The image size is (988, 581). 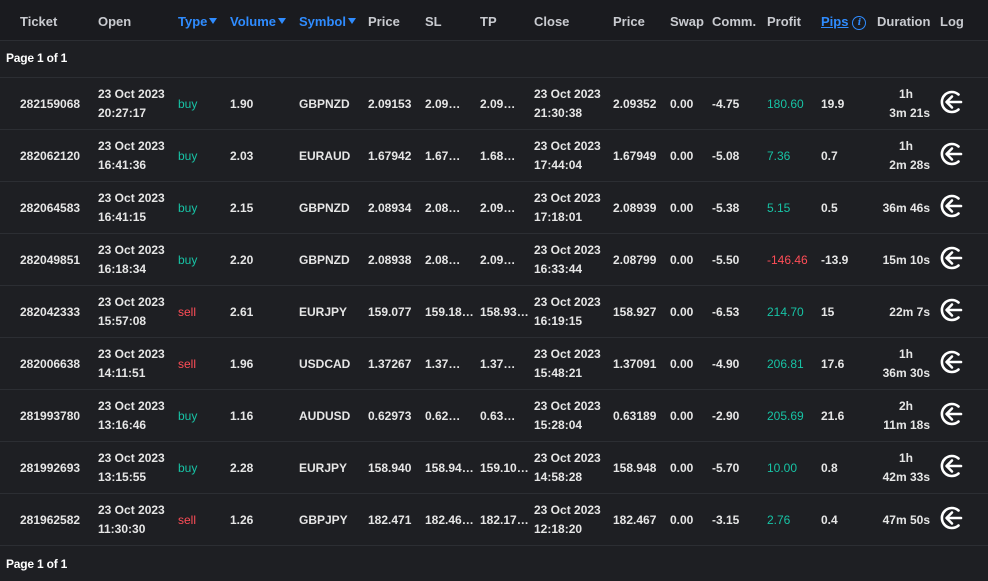 I want to click on col-type-sort: Type, so click(x=198, y=21).